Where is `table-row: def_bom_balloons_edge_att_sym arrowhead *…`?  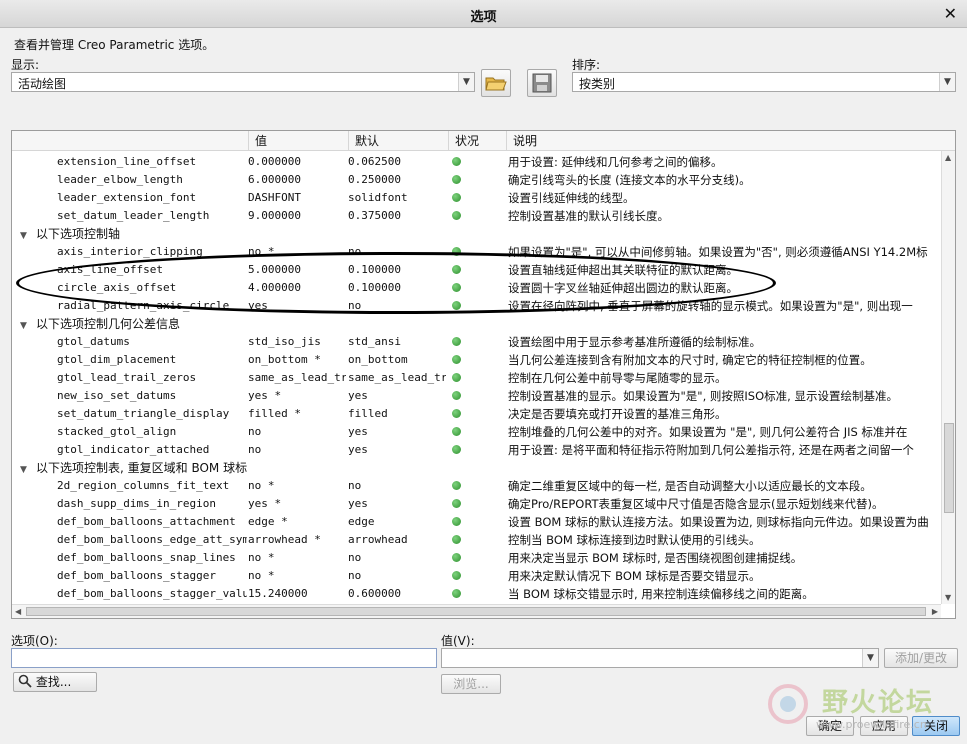
table-row: def_bom_balloons_edge_att_sym arrowhead *… is located at coordinates (476, 540).